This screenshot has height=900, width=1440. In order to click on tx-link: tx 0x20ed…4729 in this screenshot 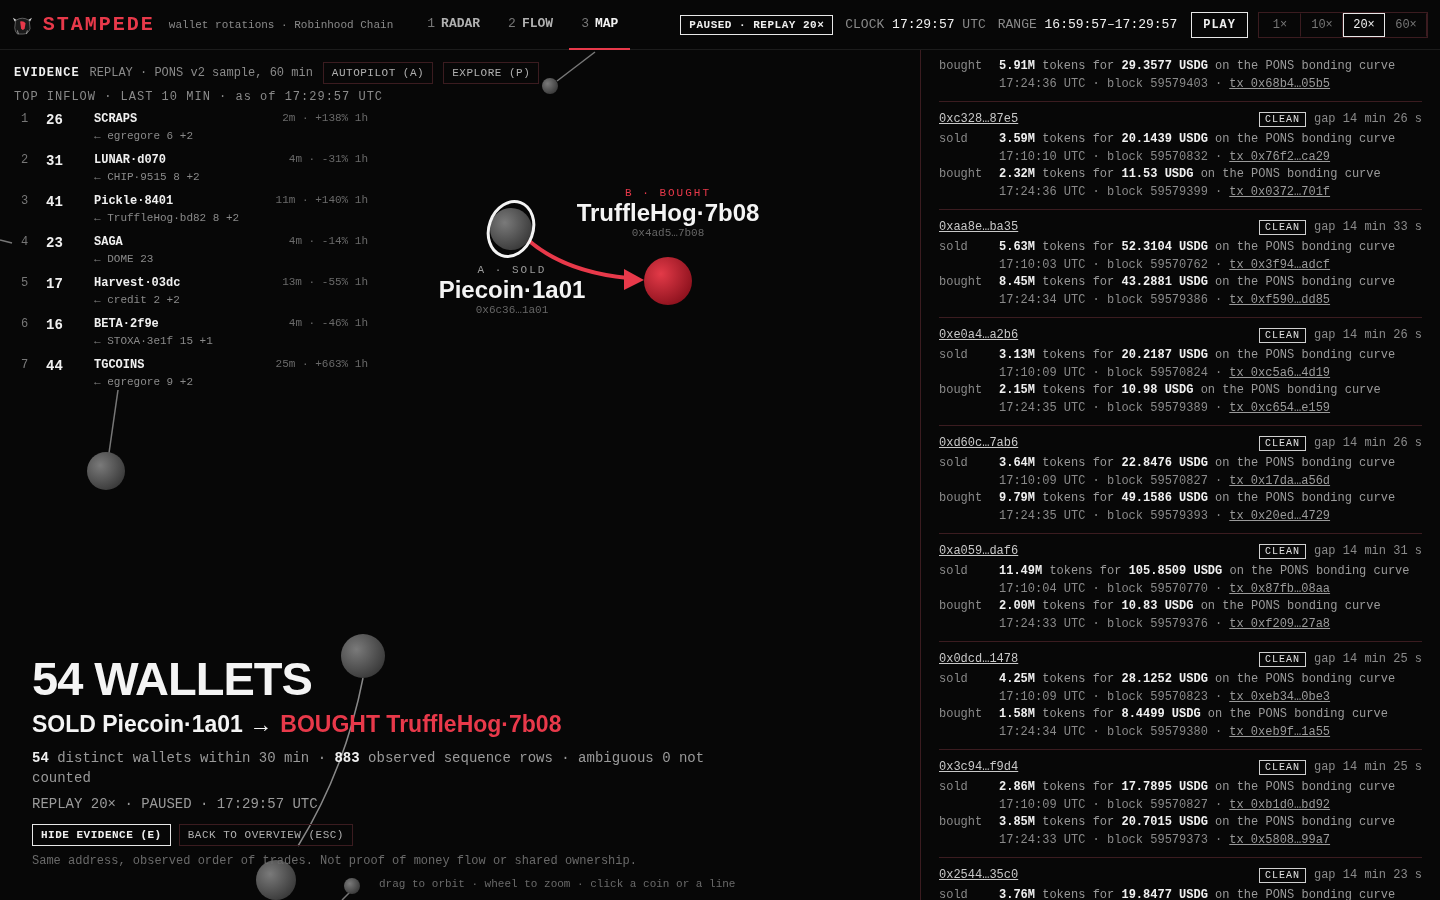, I will do `click(1280, 515)`.